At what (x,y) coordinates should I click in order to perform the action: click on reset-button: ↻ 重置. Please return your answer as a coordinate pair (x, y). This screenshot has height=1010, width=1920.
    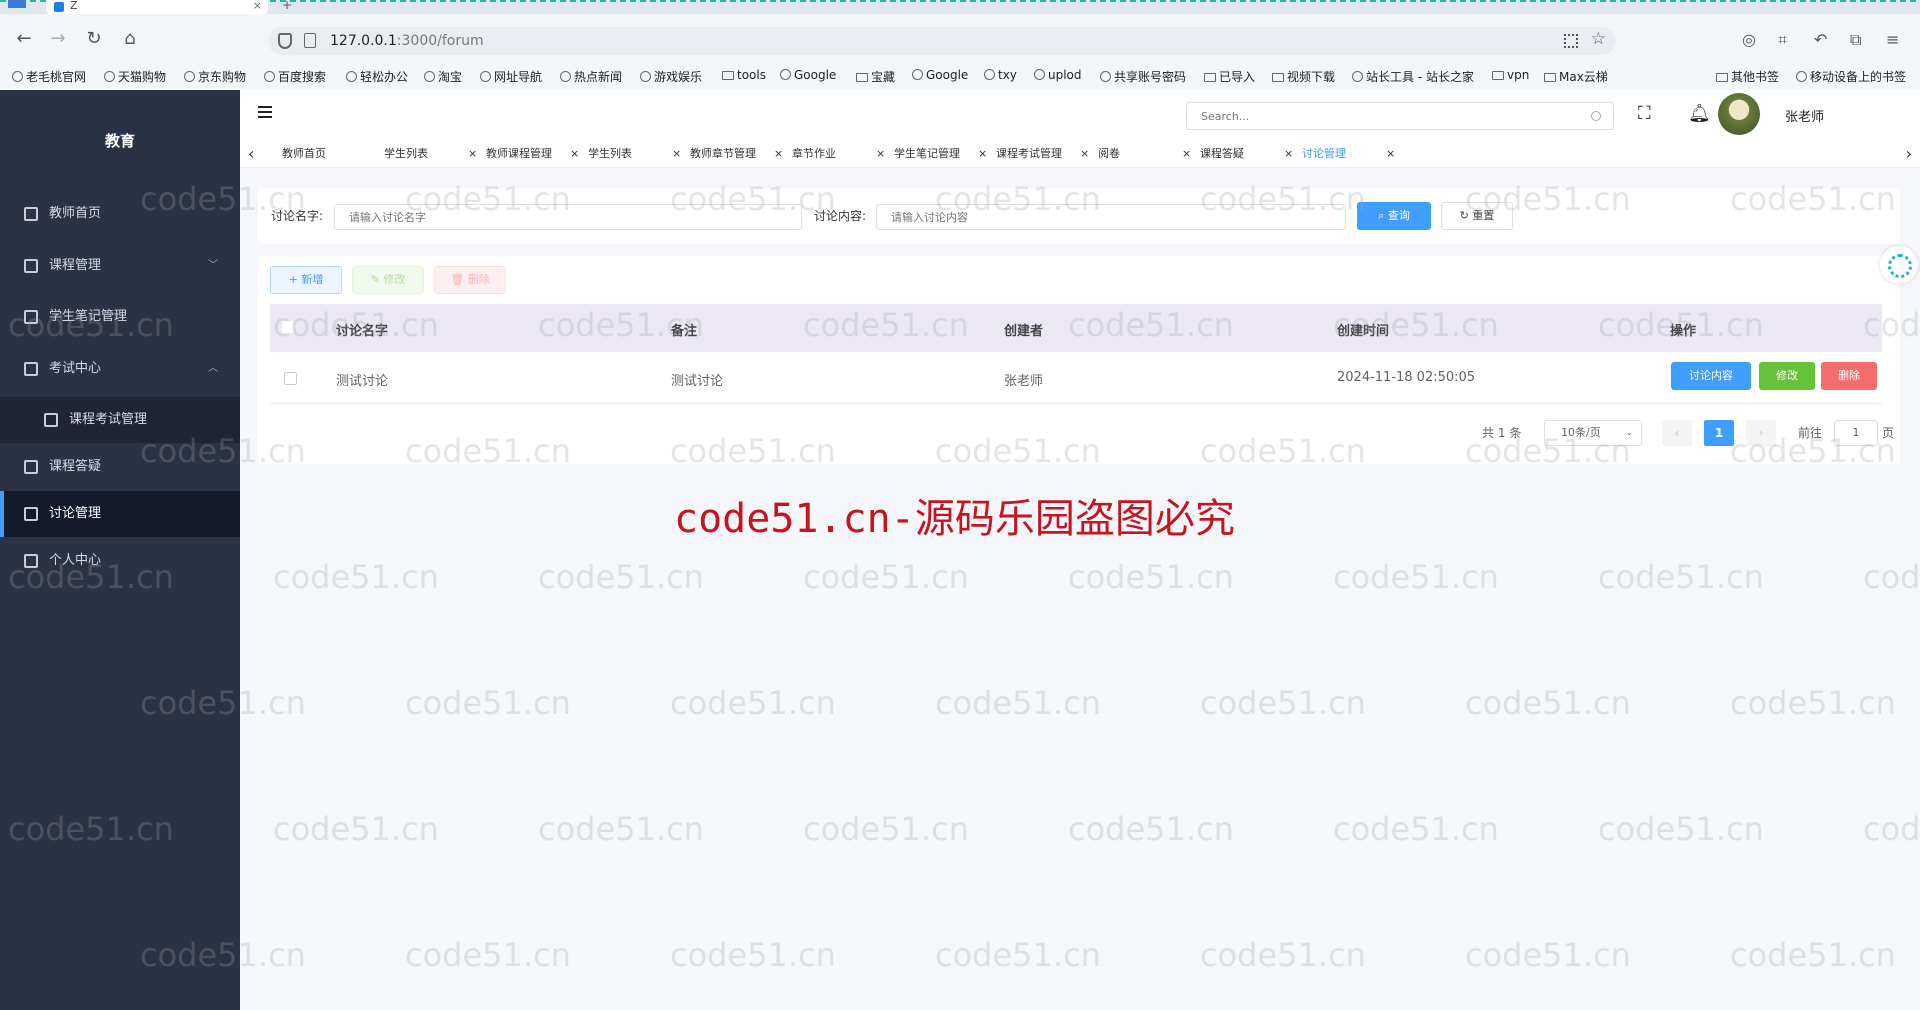
    Looking at the image, I should click on (1477, 216).